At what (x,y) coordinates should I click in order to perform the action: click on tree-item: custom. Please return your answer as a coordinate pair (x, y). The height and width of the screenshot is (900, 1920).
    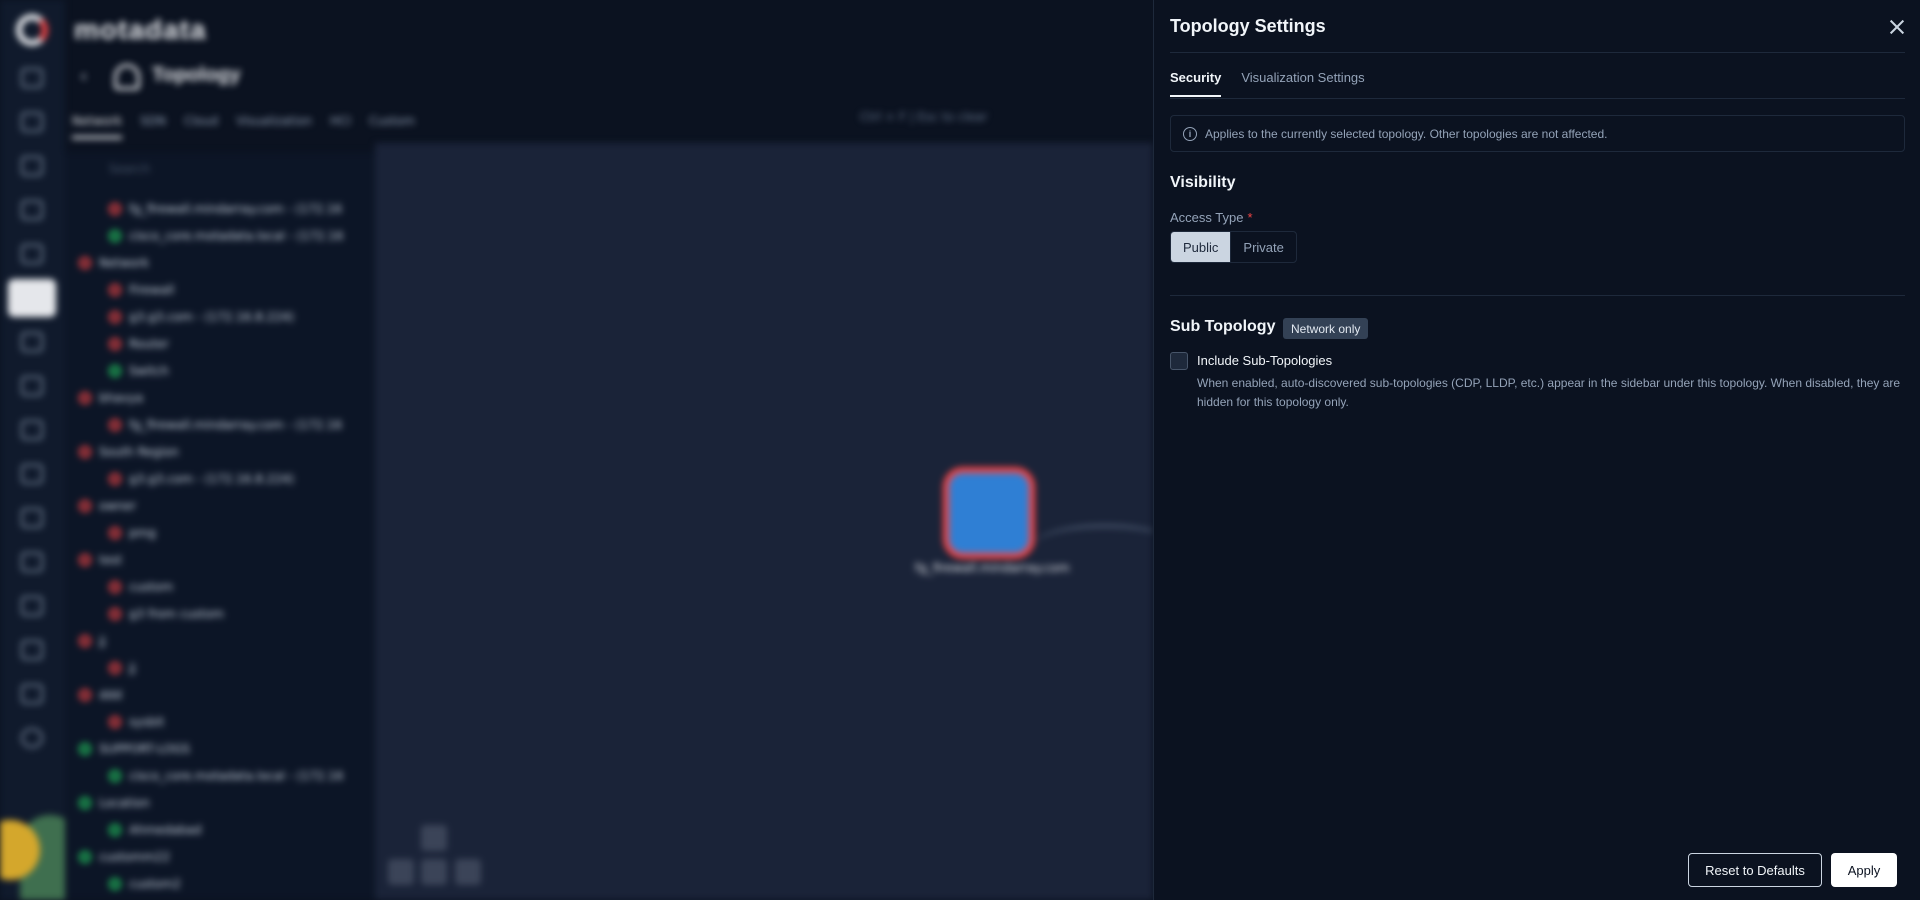
    Looking at the image, I should click on (141, 587).